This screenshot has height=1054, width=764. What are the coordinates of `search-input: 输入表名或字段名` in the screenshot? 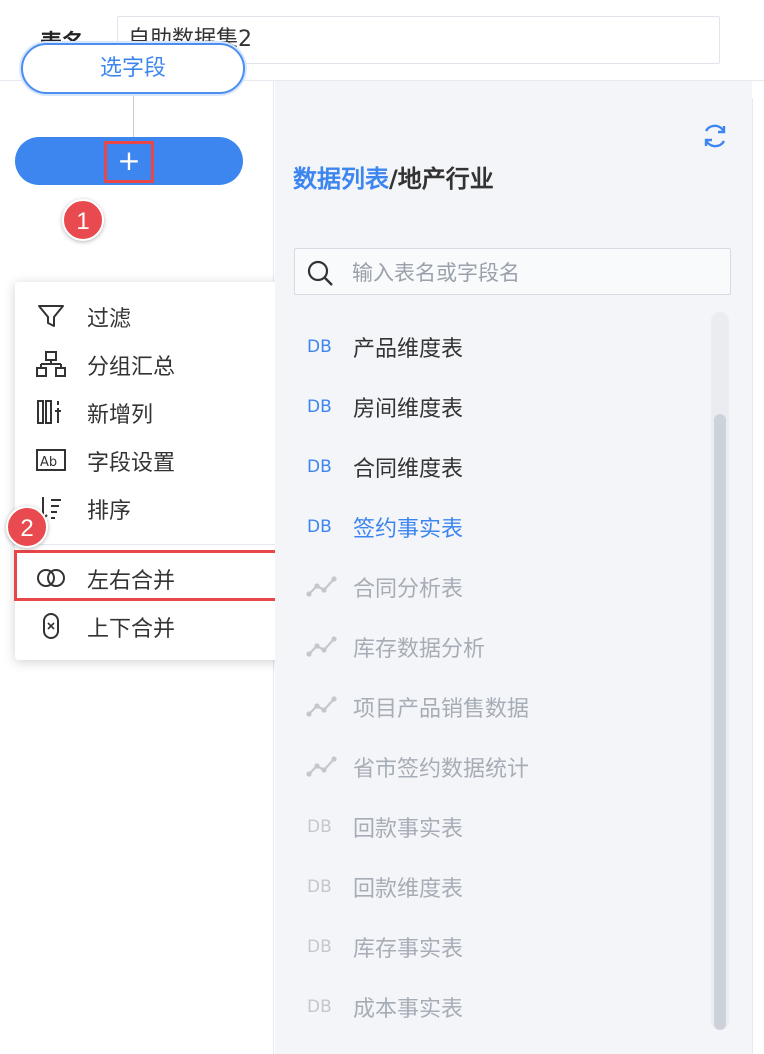 It's located at (512, 271).